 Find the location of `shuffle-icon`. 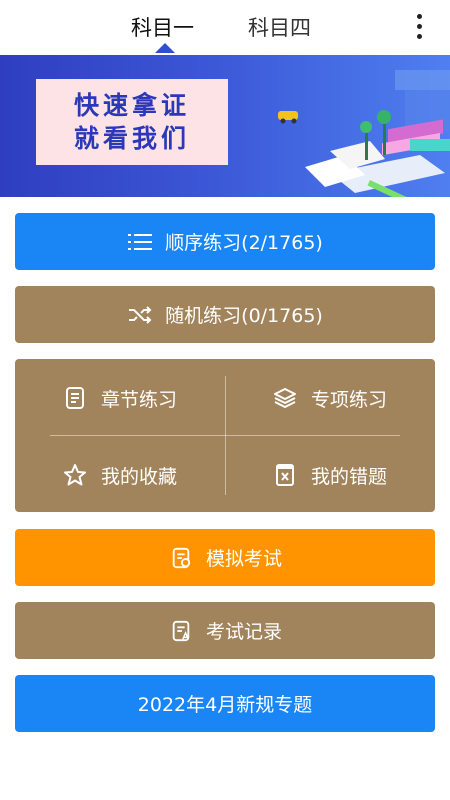

shuffle-icon is located at coordinates (140, 314).